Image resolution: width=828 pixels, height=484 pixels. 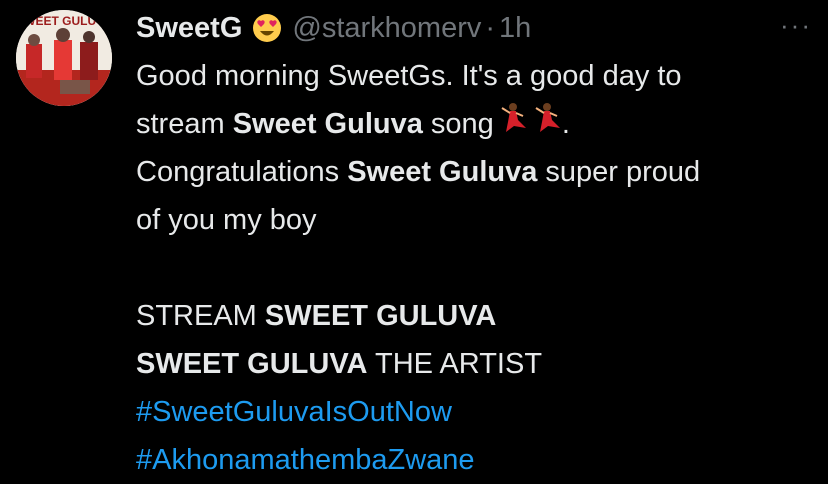 I want to click on avatar-image: SWEET GULUVA, so click(x=64, y=58).